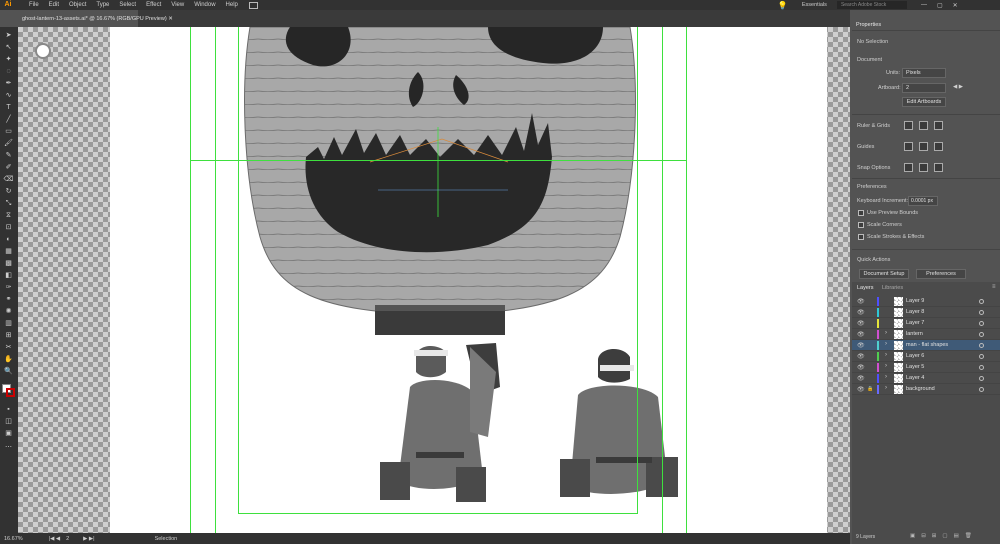  What do you see at coordinates (923, 167) in the screenshot?
I see `snap-to-grid-icon` at bounding box center [923, 167].